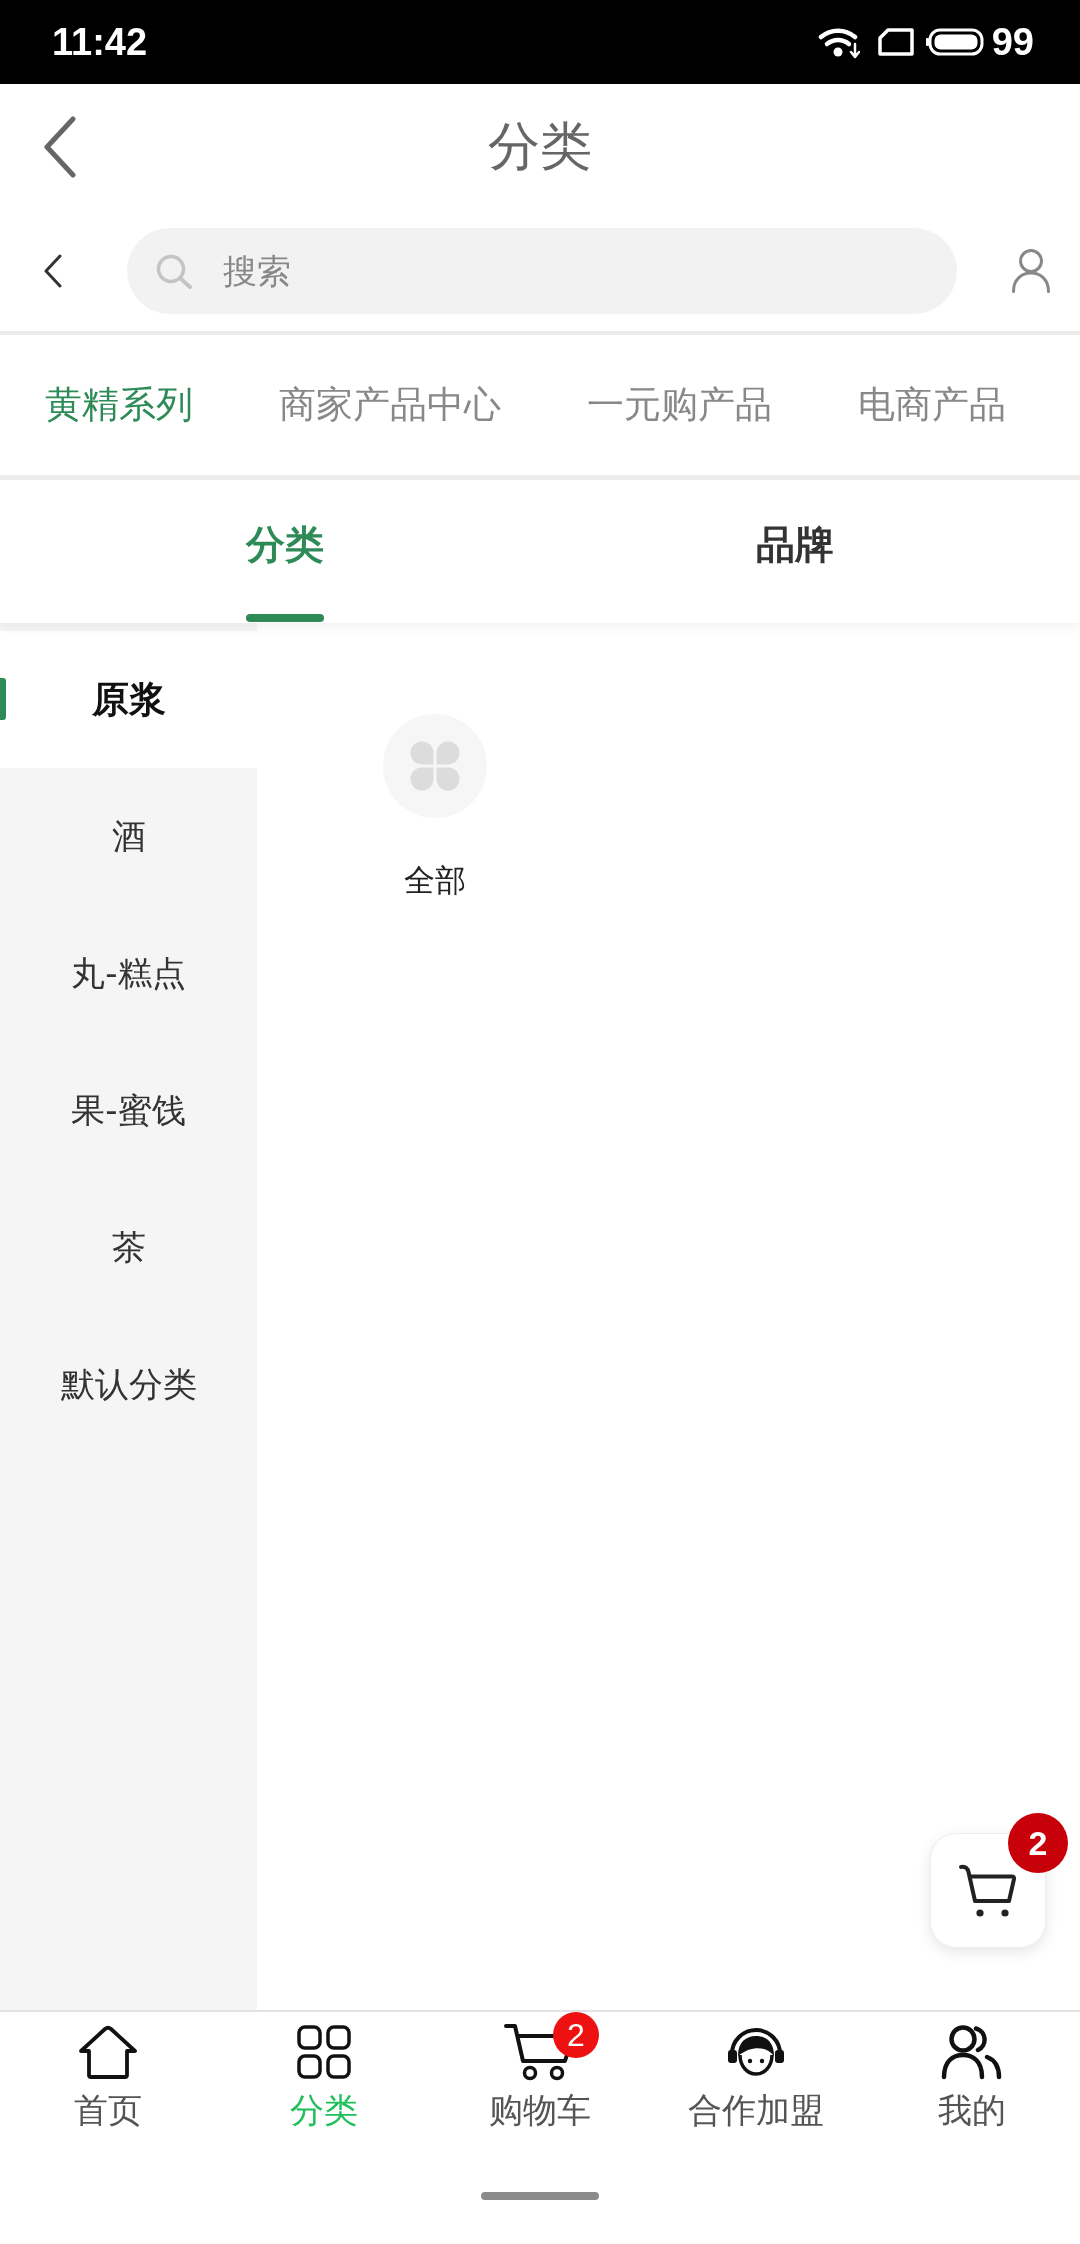 This screenshot has width=1080, height=2244. I want to click on sidebar-item: 茶, so click(128, 1247).